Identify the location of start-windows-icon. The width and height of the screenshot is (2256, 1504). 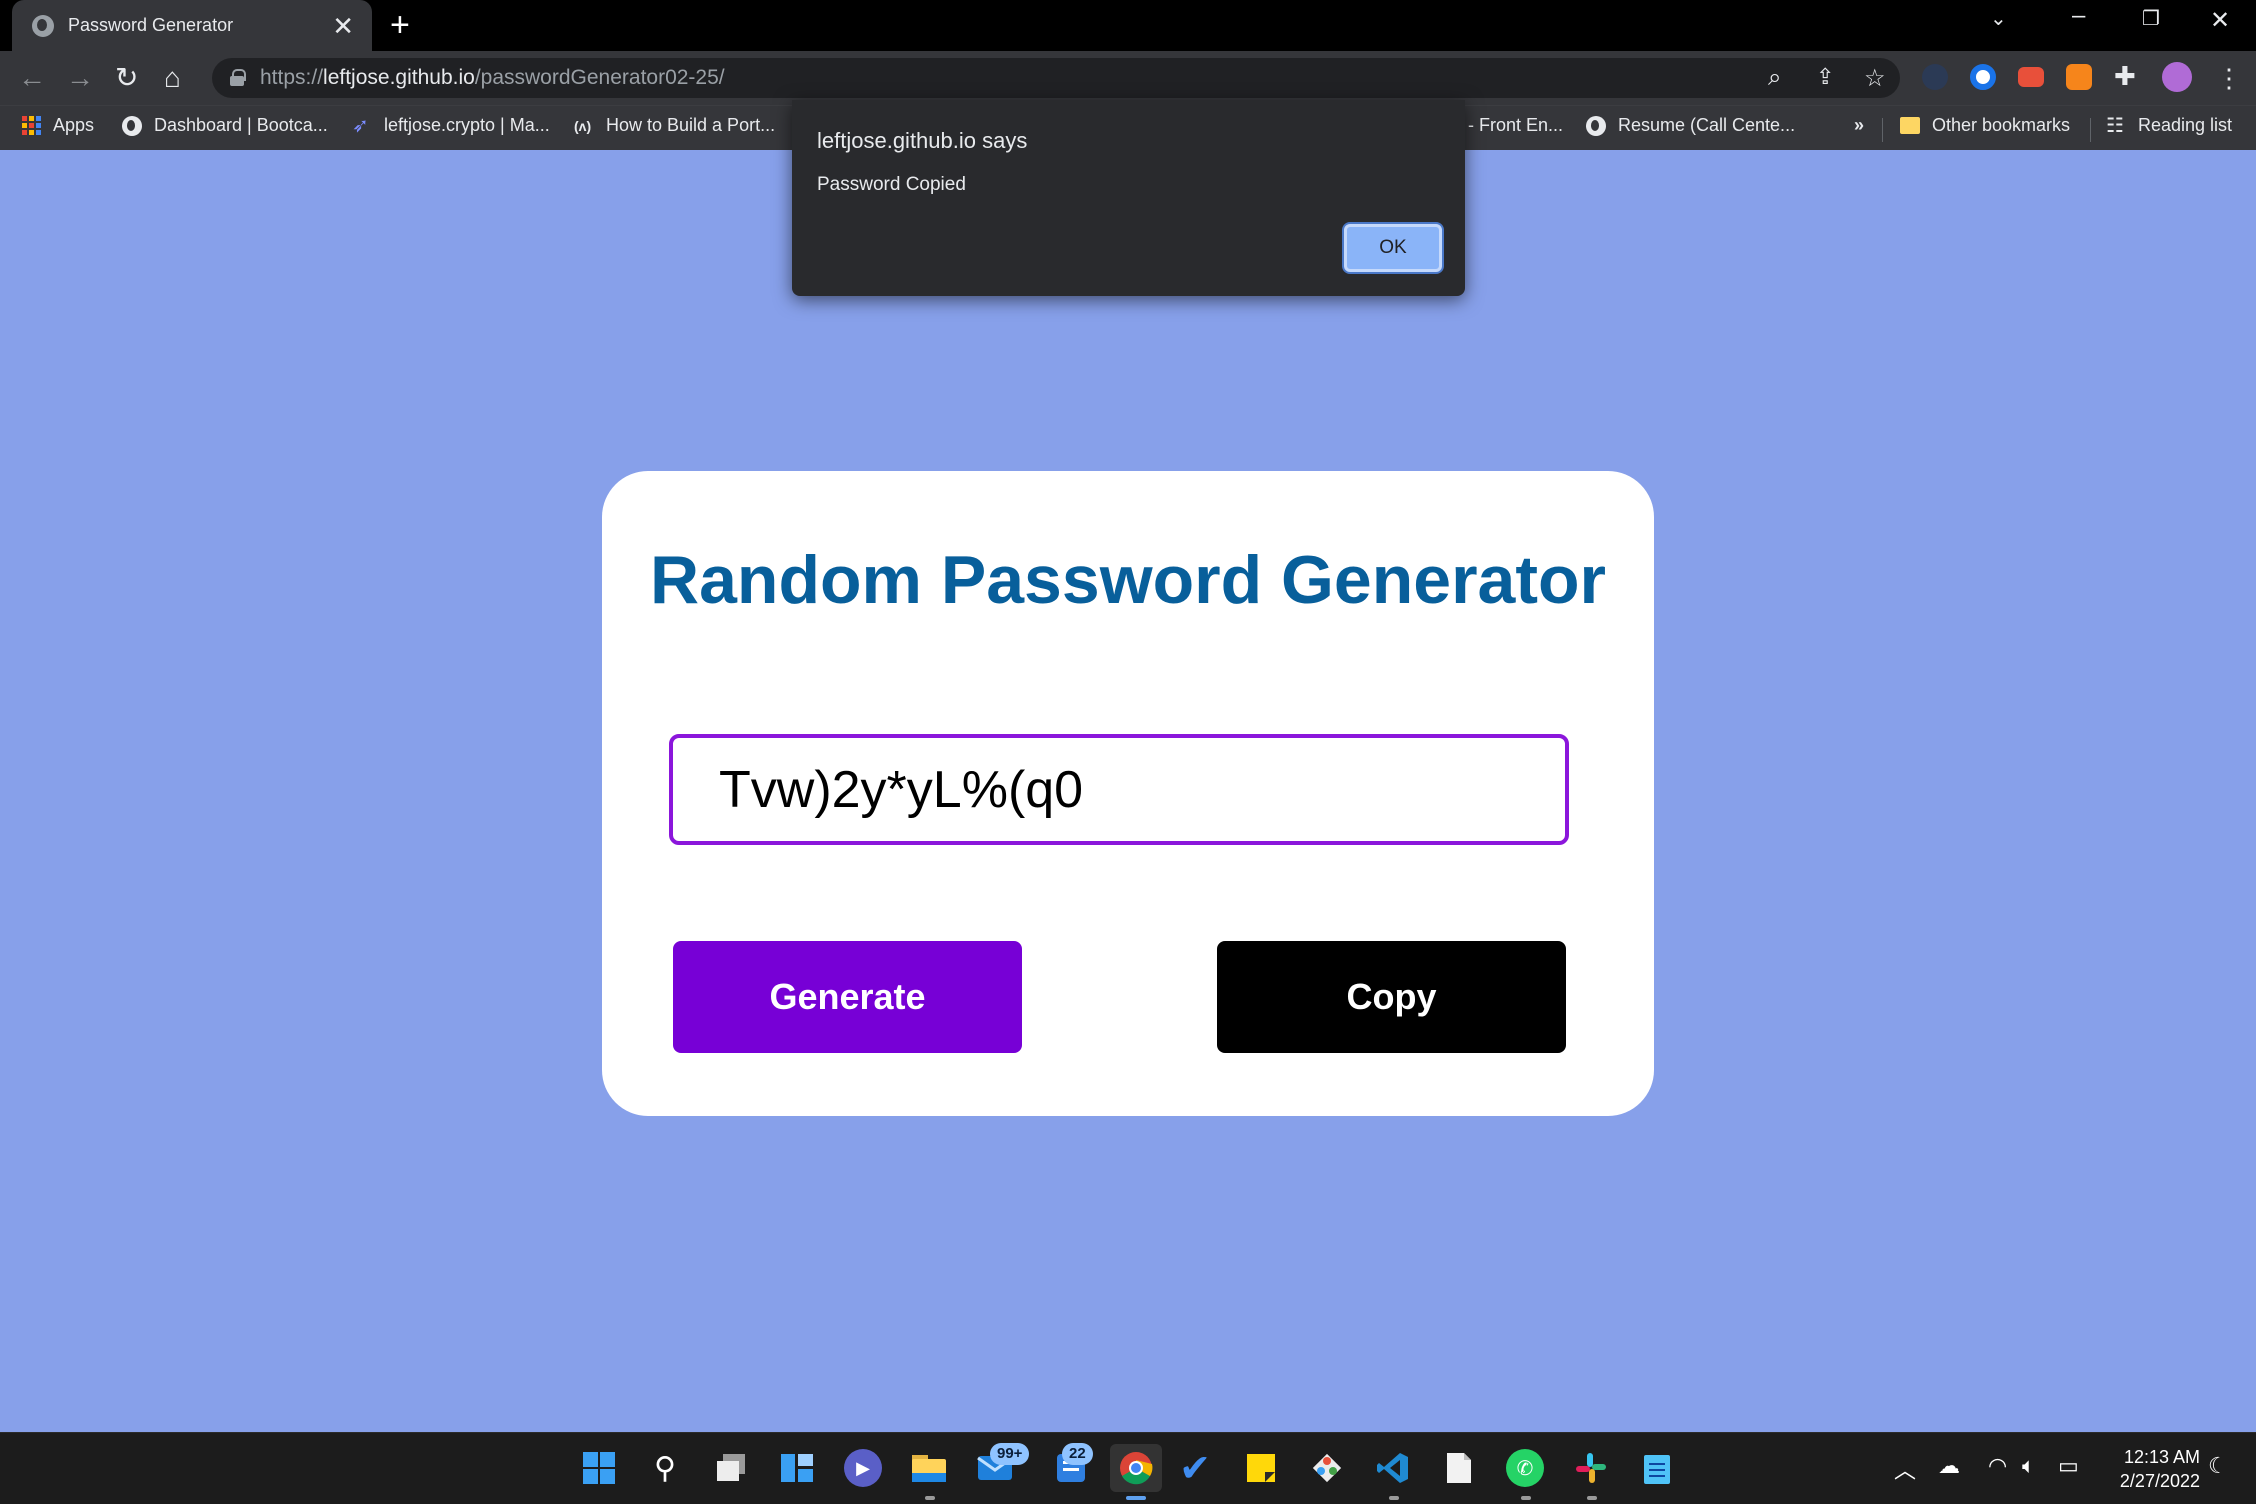
(599, 1468).